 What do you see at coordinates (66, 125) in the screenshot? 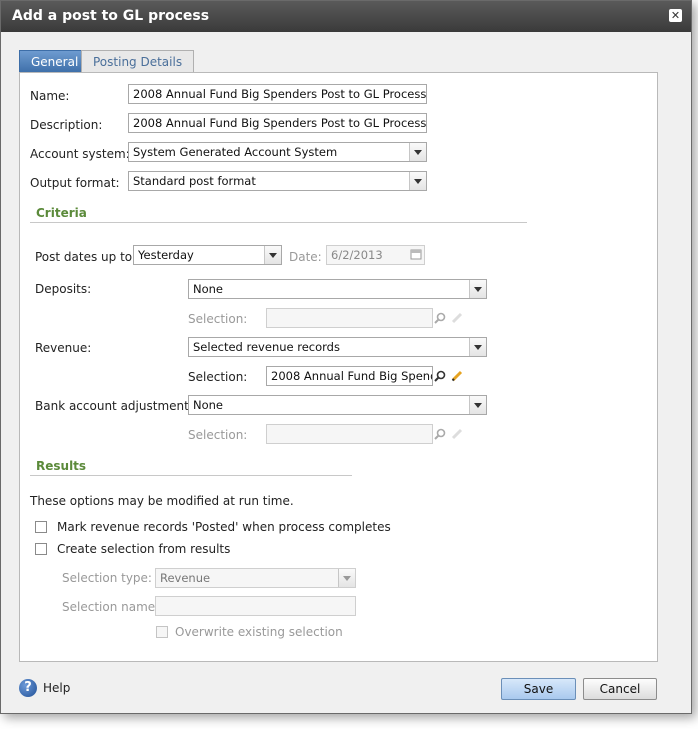
I see `description-label: Description:` at bounding box center [66, 125].